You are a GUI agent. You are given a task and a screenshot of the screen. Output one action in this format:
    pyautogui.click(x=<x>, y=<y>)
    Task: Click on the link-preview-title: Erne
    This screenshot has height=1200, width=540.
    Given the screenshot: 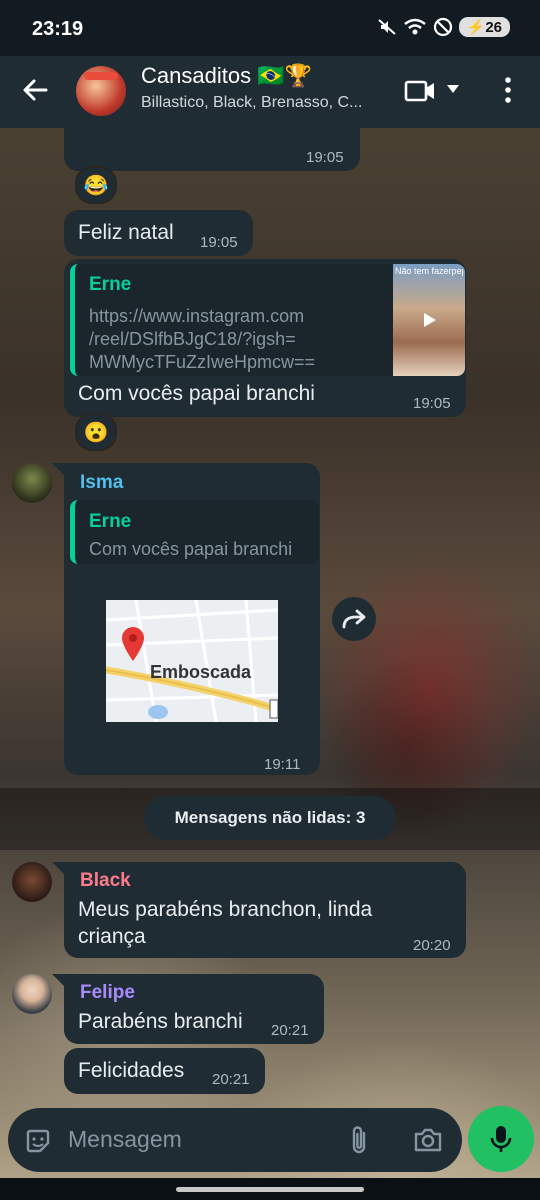 What is the action you would take?
    pyautogui.click(x=110, y=284)
    